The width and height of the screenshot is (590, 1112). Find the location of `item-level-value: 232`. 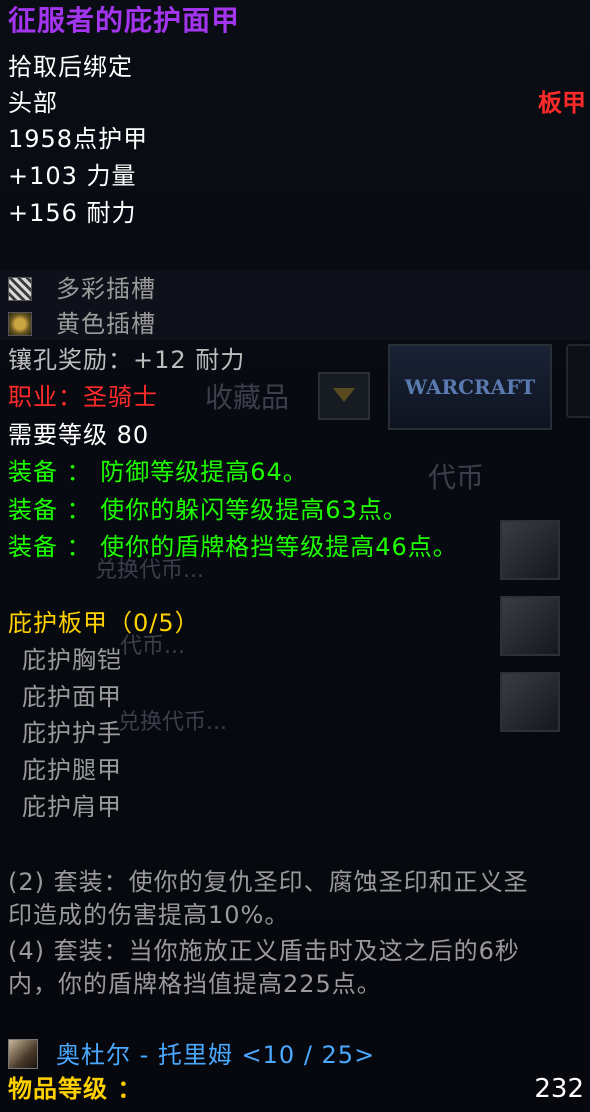

item-level-value: 232 is located at coordinates (559, 1089).